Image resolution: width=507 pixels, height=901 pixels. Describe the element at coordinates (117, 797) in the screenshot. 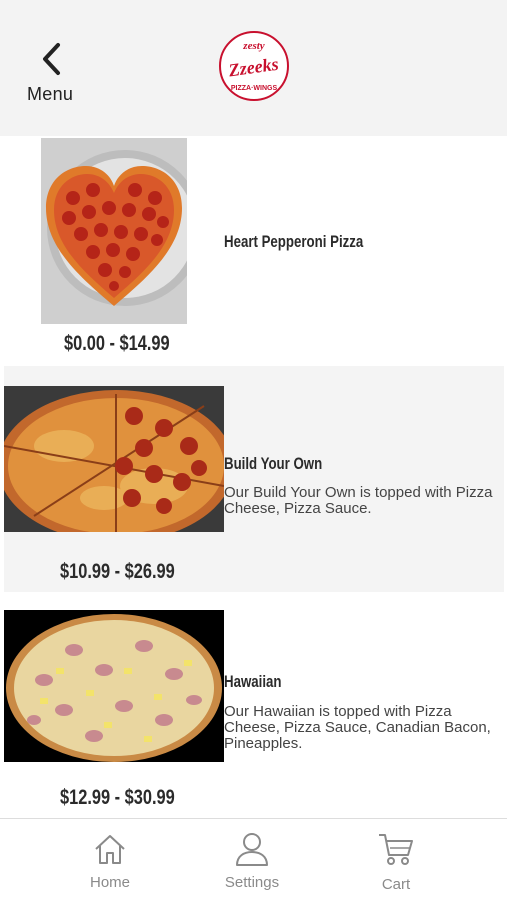

I see `product-price: $12.99 - $30.99` at that location.